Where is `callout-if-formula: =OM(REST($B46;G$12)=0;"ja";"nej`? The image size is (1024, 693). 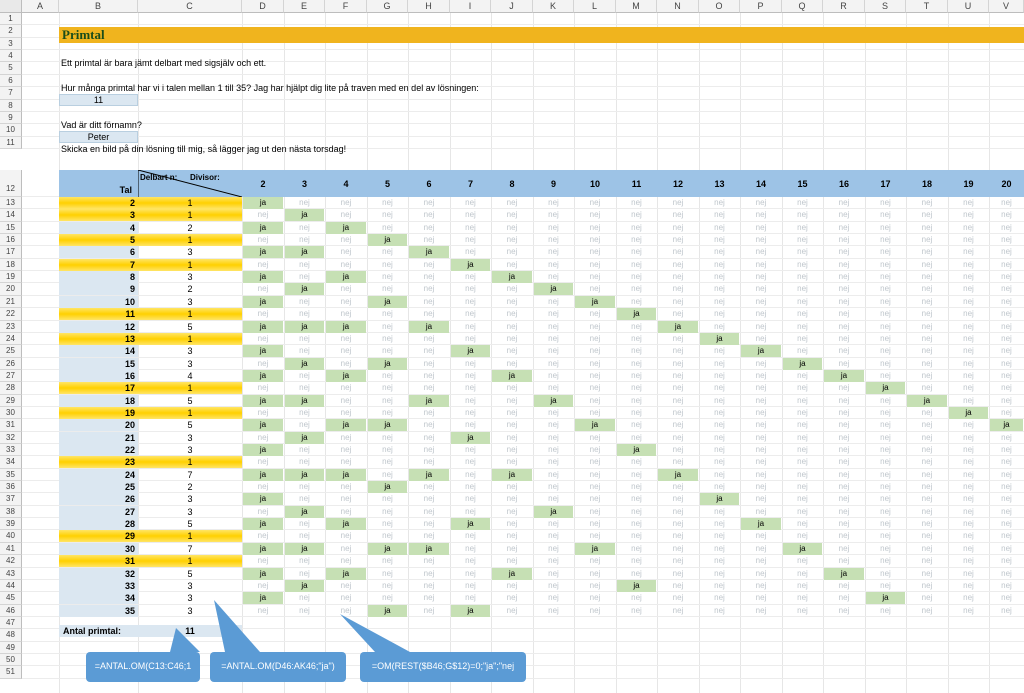
callout-if-formula: =OM(REST($B46;G$12)=0;"ja";"nej is located at coordinates (443, 667).